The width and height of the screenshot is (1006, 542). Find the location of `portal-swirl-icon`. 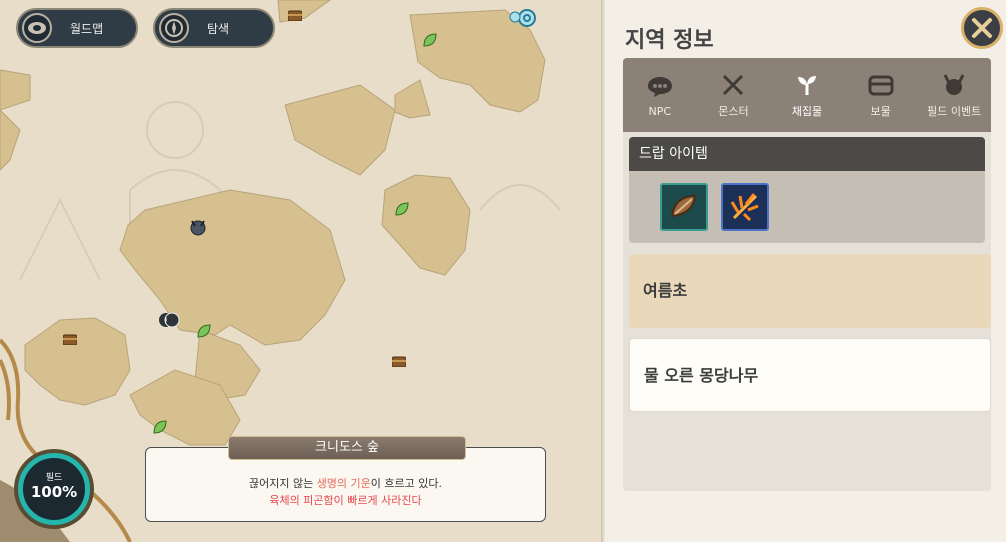

portal-swirl-icon is located at coordinates (522, 18).